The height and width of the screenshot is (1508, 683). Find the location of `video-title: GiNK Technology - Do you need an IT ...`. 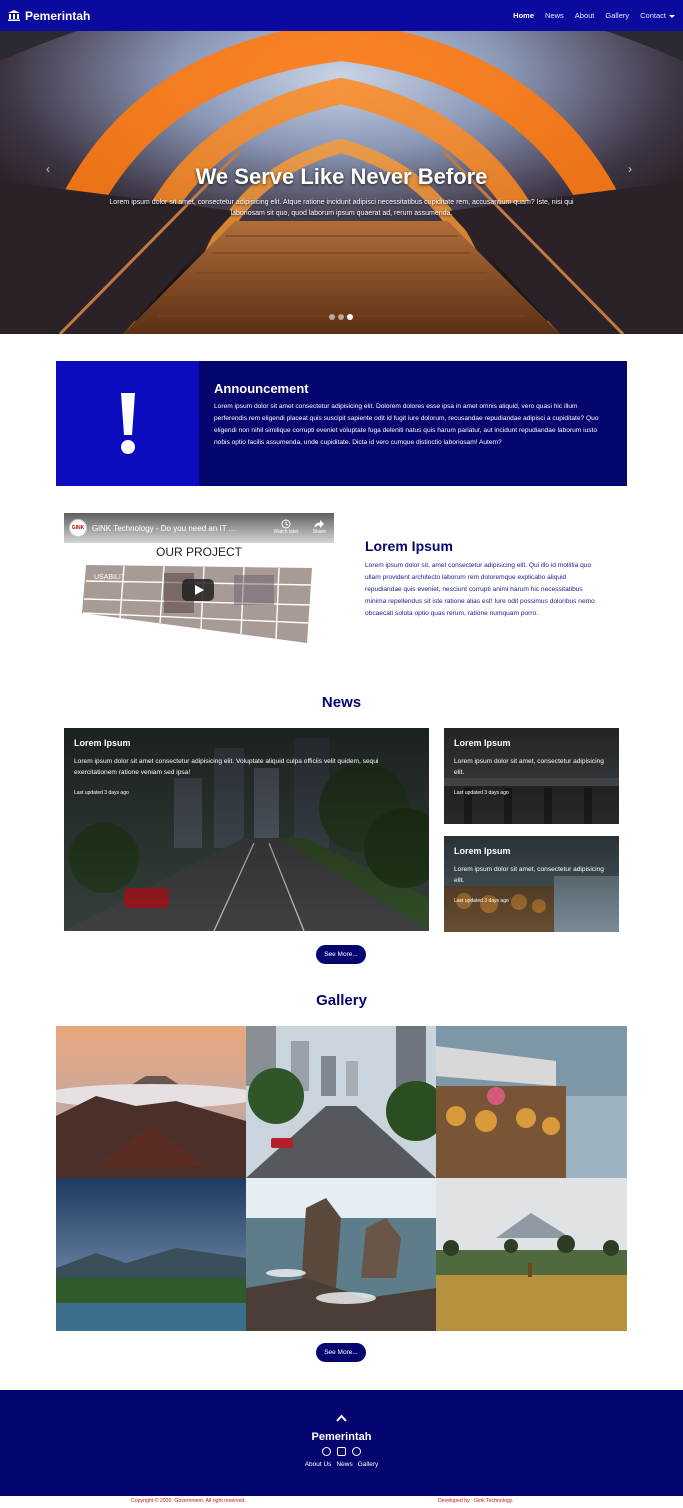

video-title: GiNK Technology - Do you need an IT ... is located at coordinates (163, 528).